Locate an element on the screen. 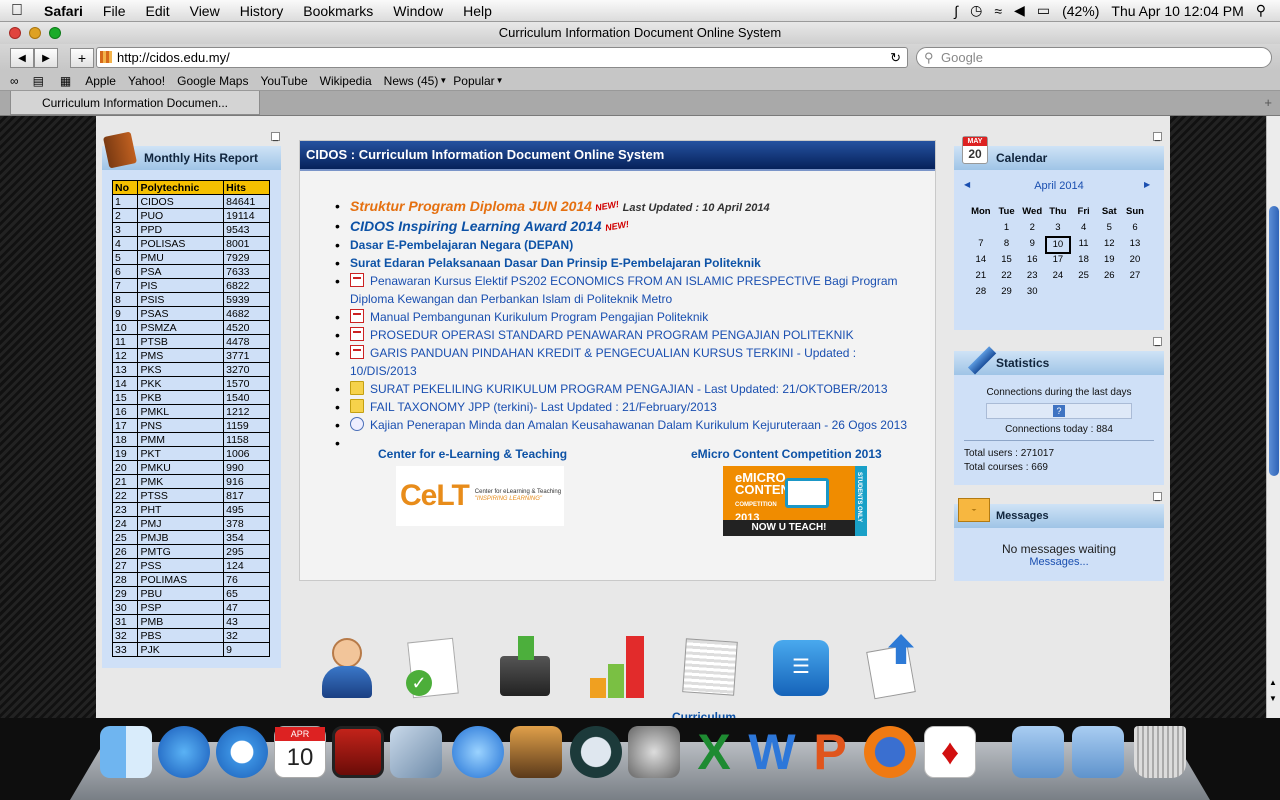 This screenshot has width=1280, height=800. calendar-day: 20 is located at coordinates (1135, 260).